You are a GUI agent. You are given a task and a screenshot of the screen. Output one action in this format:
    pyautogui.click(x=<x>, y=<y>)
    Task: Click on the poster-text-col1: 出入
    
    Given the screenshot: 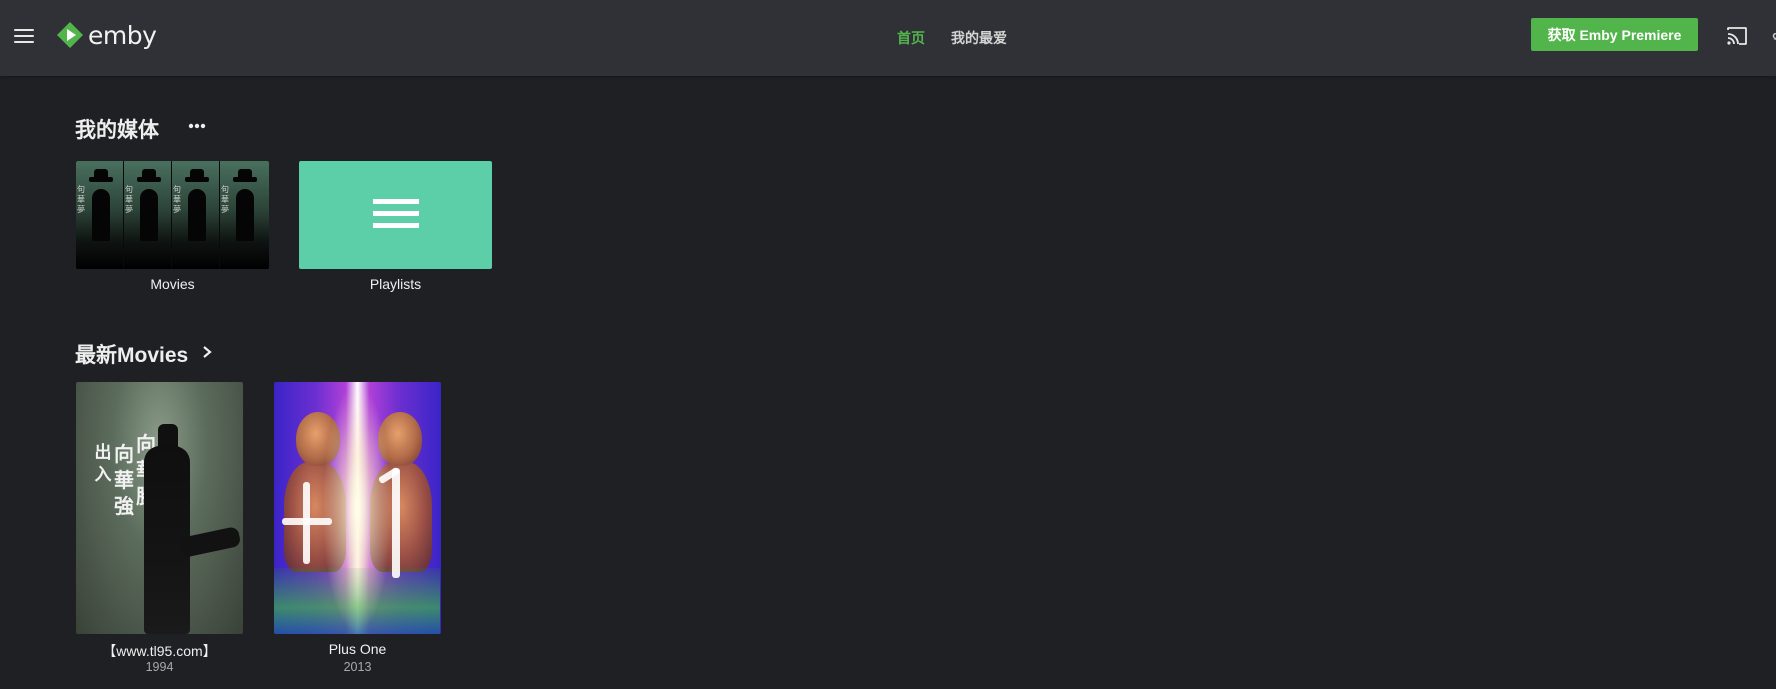 What is the action you would take?
    pyautogui.click(x=103, y=463)
    